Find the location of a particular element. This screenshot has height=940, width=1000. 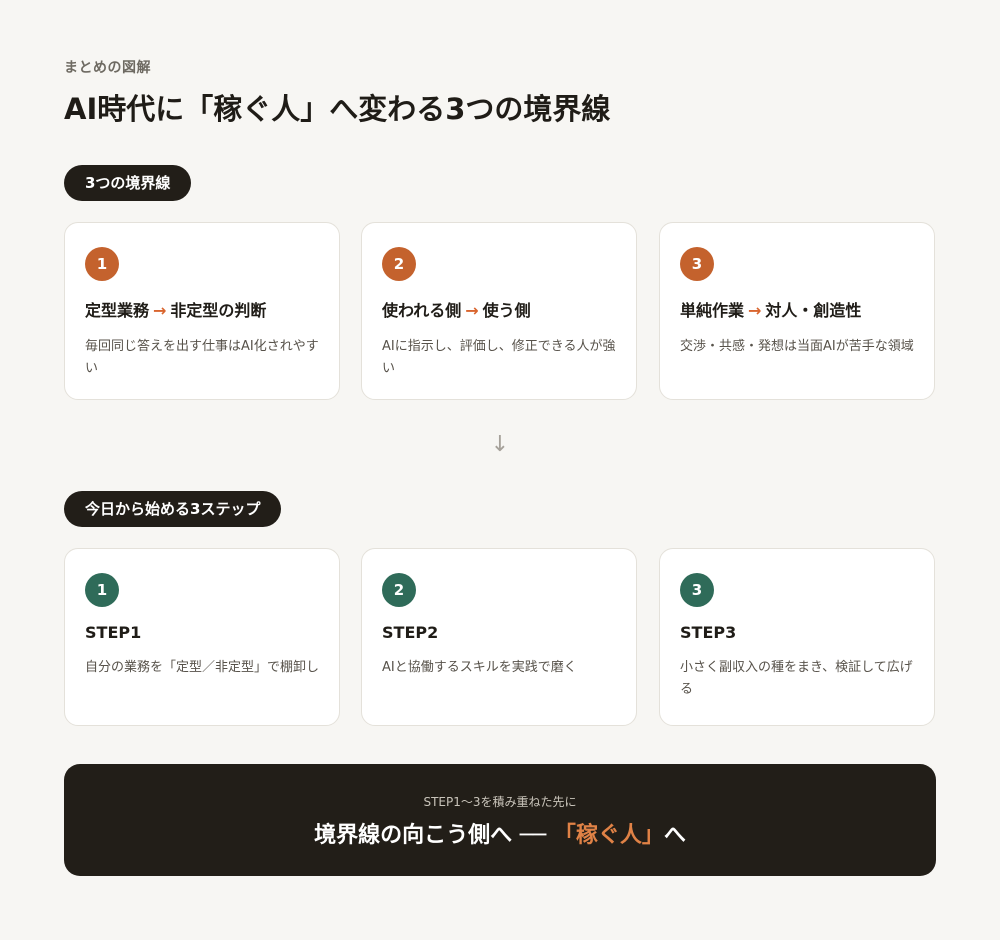

step-card: 3 STEP3 小さく副収入の種をまき、検証して広げる is located at coordinates (797, 637).